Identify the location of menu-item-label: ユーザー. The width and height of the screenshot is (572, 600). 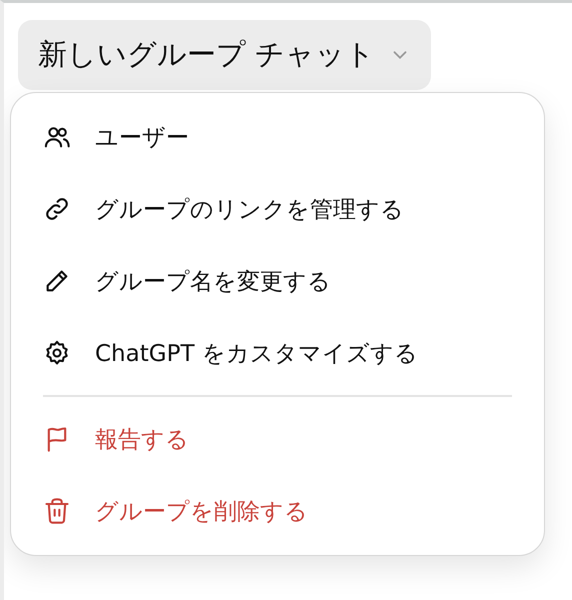
(142, 138).